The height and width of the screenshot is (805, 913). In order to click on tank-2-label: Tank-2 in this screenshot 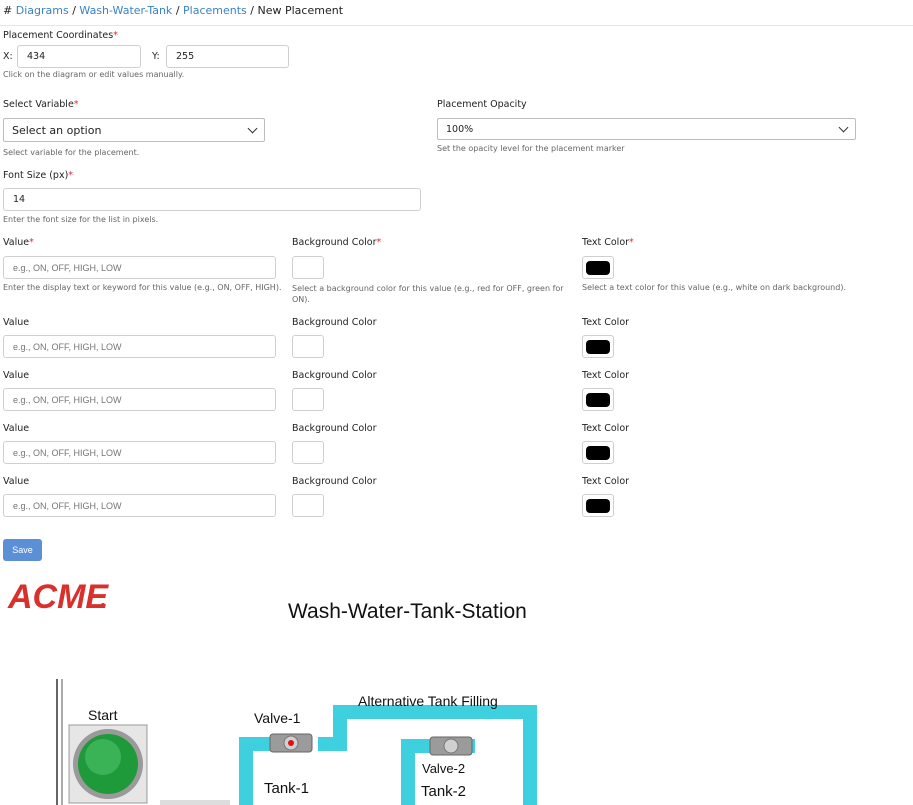, I will do `click(443, 791)`.